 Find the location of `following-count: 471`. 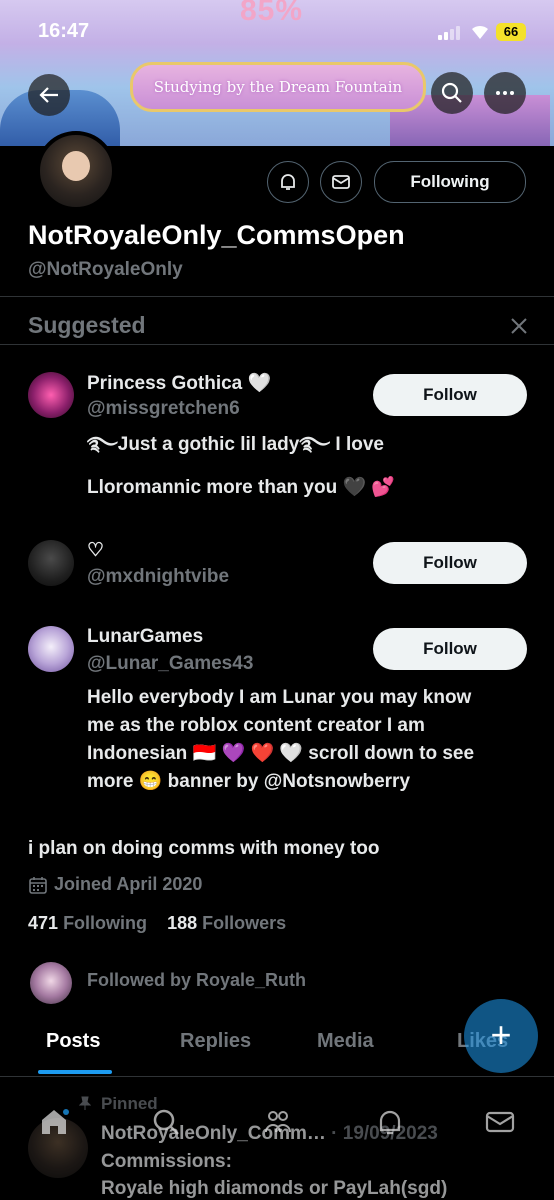

following-count: 471 is located at coordinates (43, 923).